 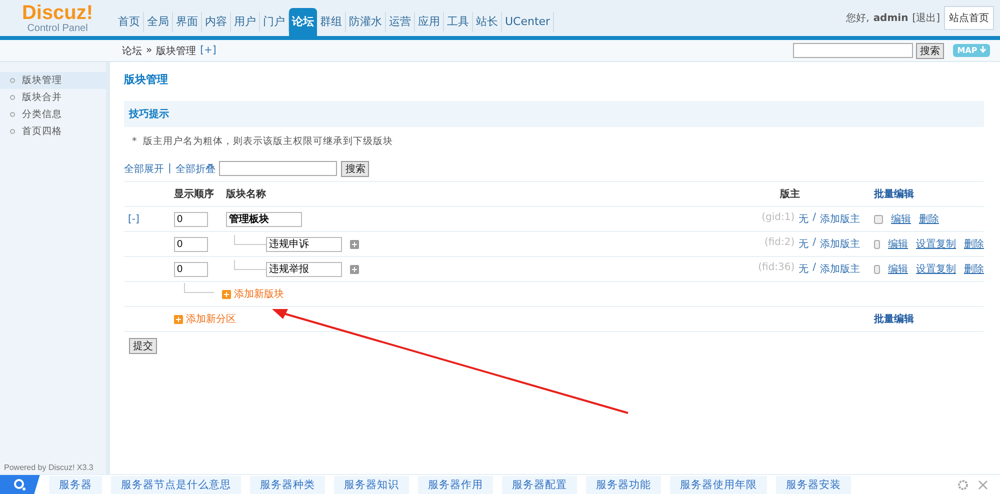 I want to click on nav-tab: 首页, so click(x=129, y=22).